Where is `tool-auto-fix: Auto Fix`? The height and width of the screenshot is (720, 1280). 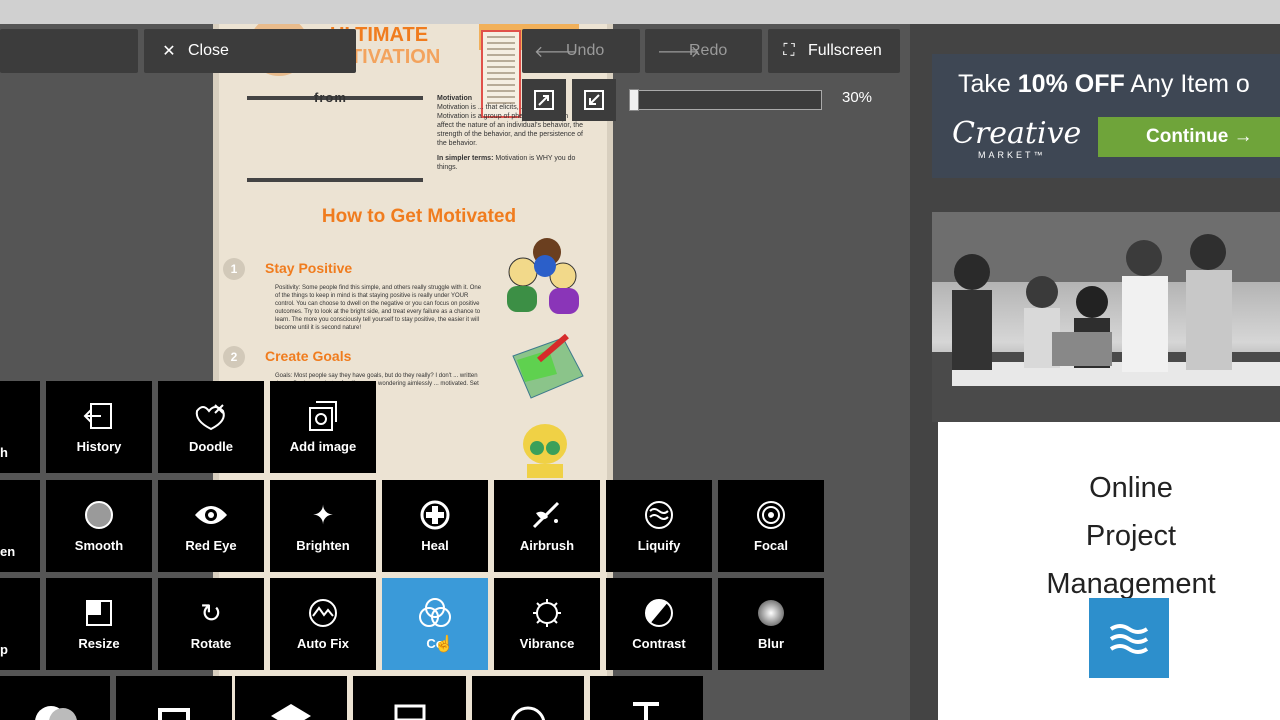
tool-auto-fix: Auto Fix is located at coordinates (323, 624).